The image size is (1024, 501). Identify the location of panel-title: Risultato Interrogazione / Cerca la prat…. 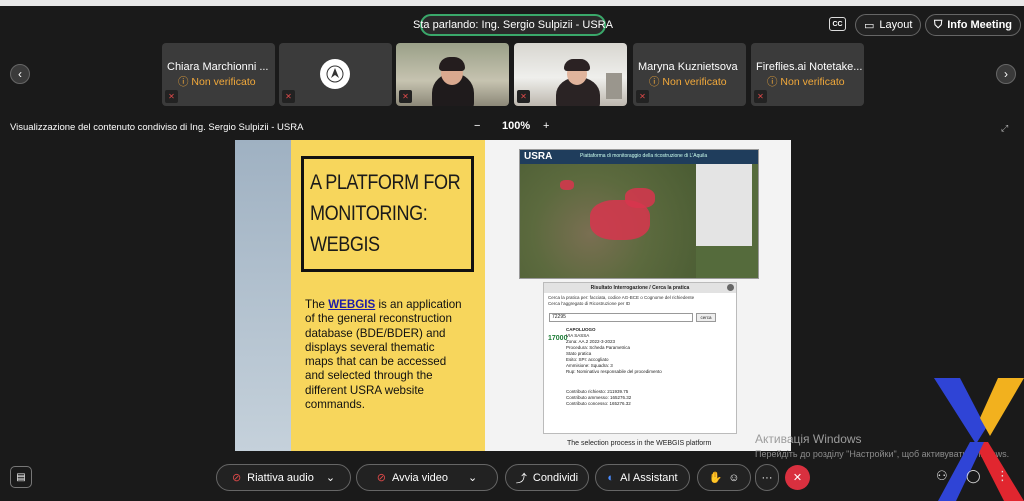
(640, 288).